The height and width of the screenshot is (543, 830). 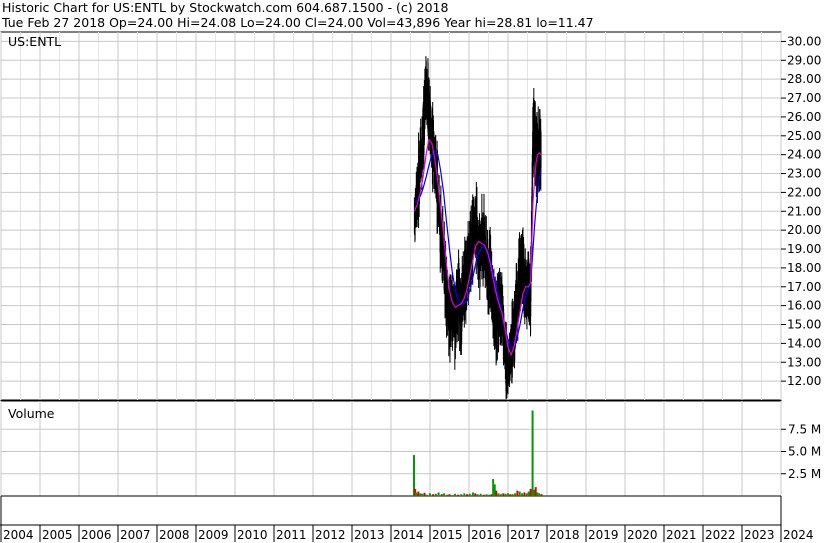 What do you see at coordinates (642, 535) in the screenshot?
I see `x-tick-label: 2020` at bounding box center [642, 535].